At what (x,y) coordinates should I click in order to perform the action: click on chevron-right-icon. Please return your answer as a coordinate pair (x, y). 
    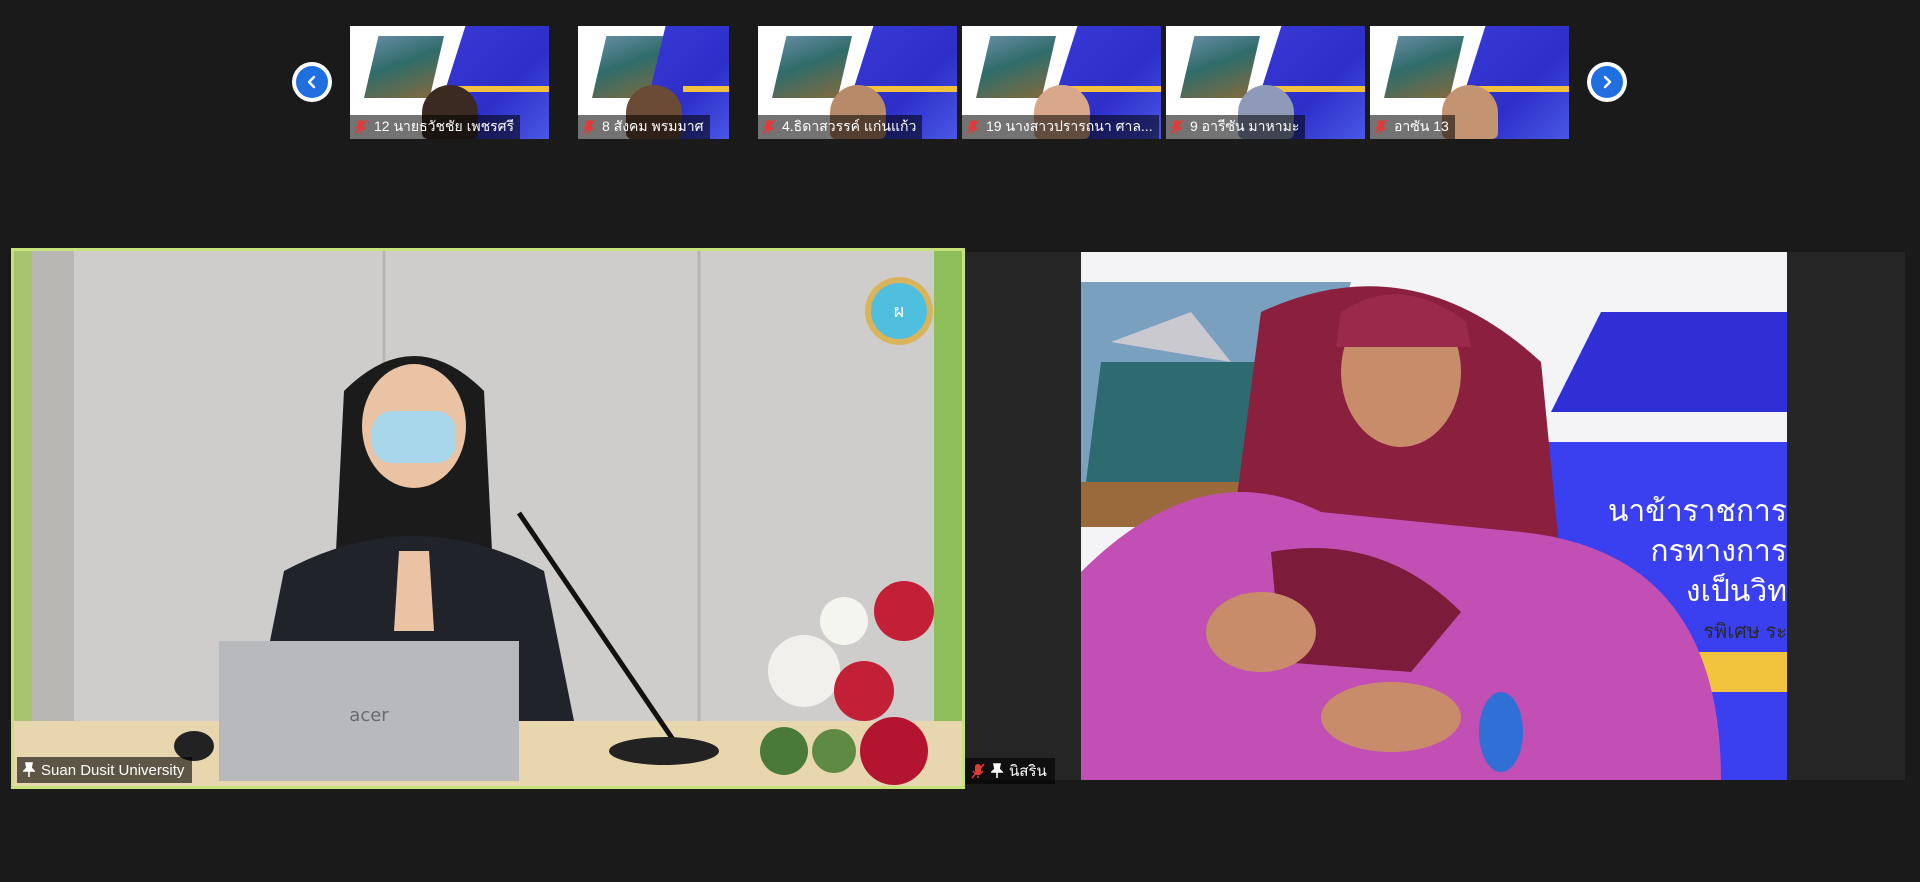
    Looking at the image, I should click on (1607, 82).